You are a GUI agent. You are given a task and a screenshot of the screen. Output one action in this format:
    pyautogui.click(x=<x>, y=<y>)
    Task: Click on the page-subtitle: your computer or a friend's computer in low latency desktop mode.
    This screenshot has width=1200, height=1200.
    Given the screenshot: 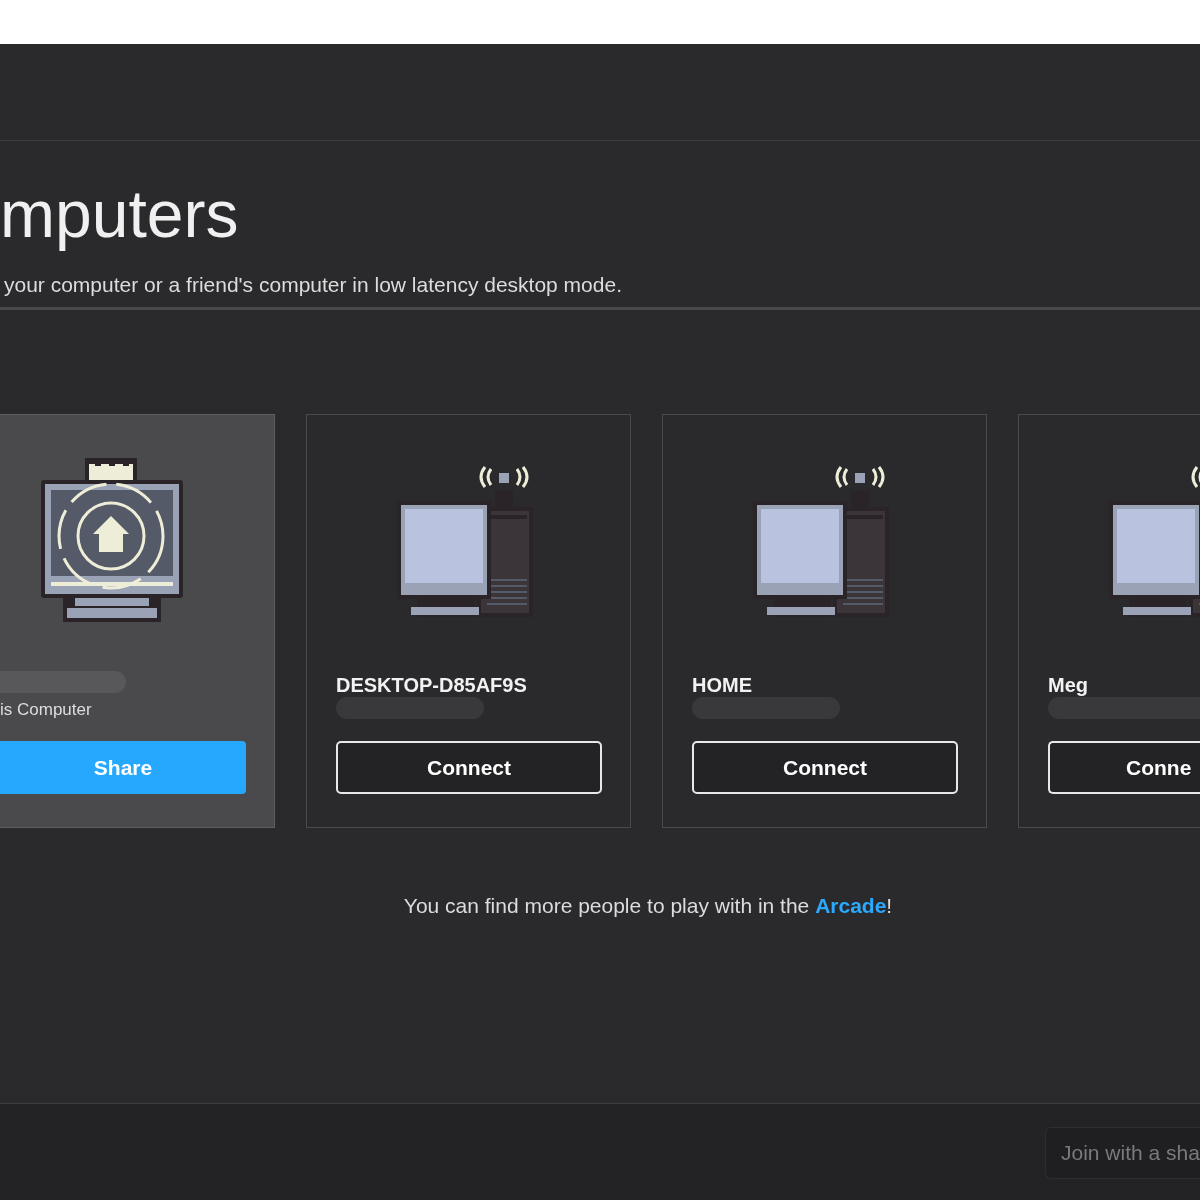 What is the action you would take?
    pyautogui.click(x=313, y=285)
    